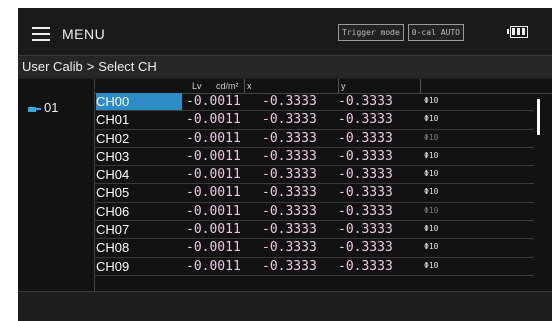 The height and width of the screenshot is (321, 554). I want to click on channel-row: CH00 -0.0011 -0.3333 -0.3333 Φ10, so click(314, 102).